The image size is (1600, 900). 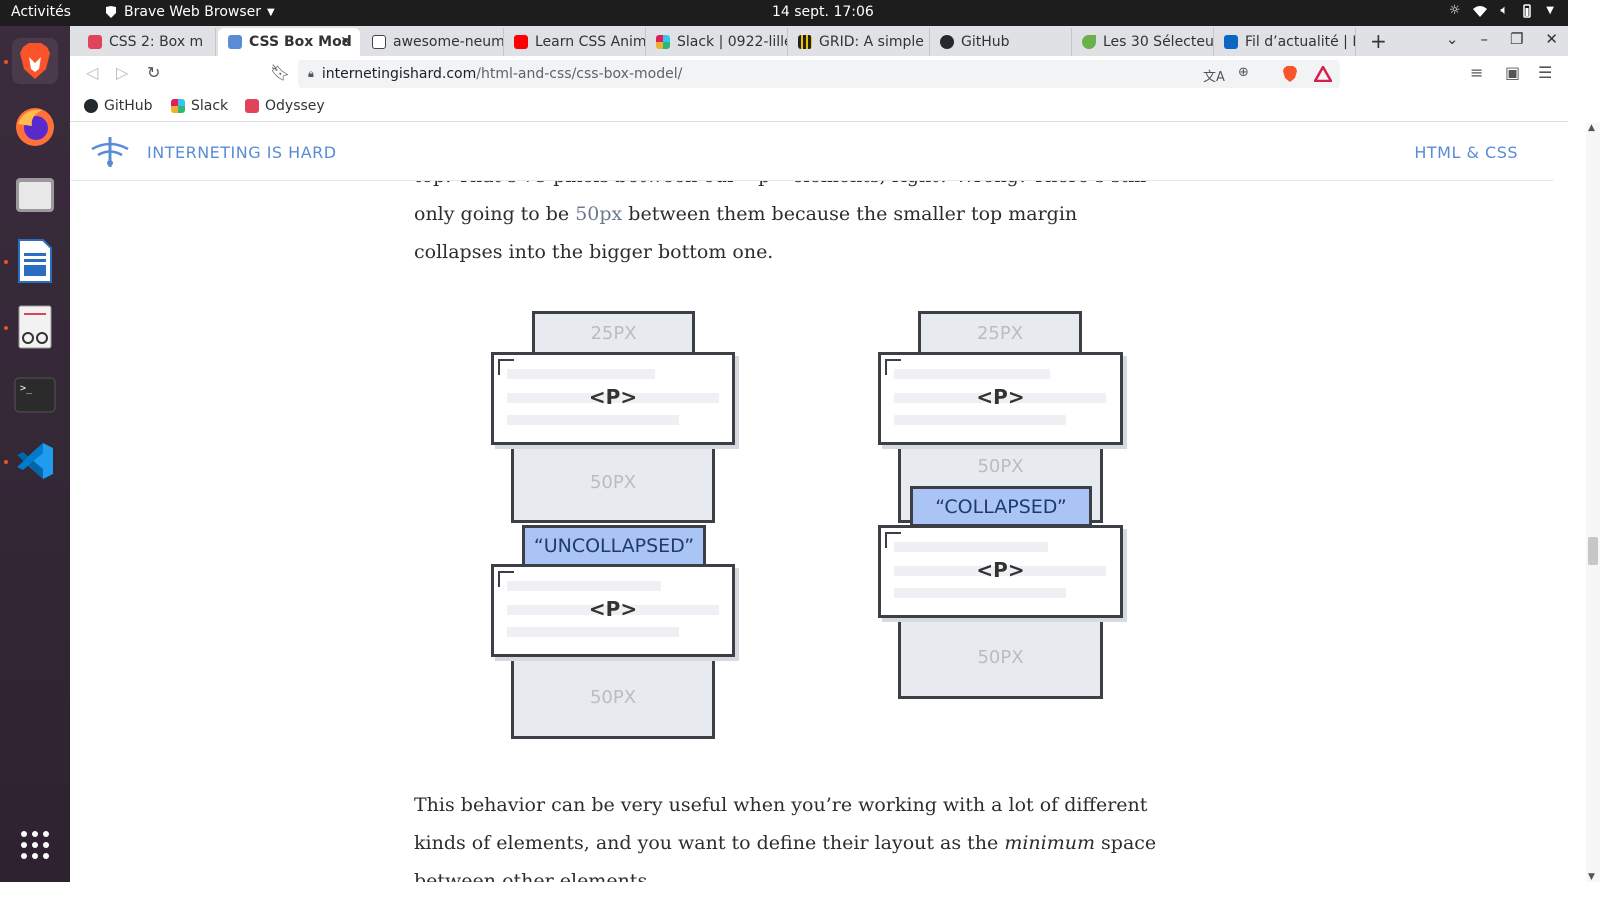 I want to click on github-icon, so click(x=91, y=106).